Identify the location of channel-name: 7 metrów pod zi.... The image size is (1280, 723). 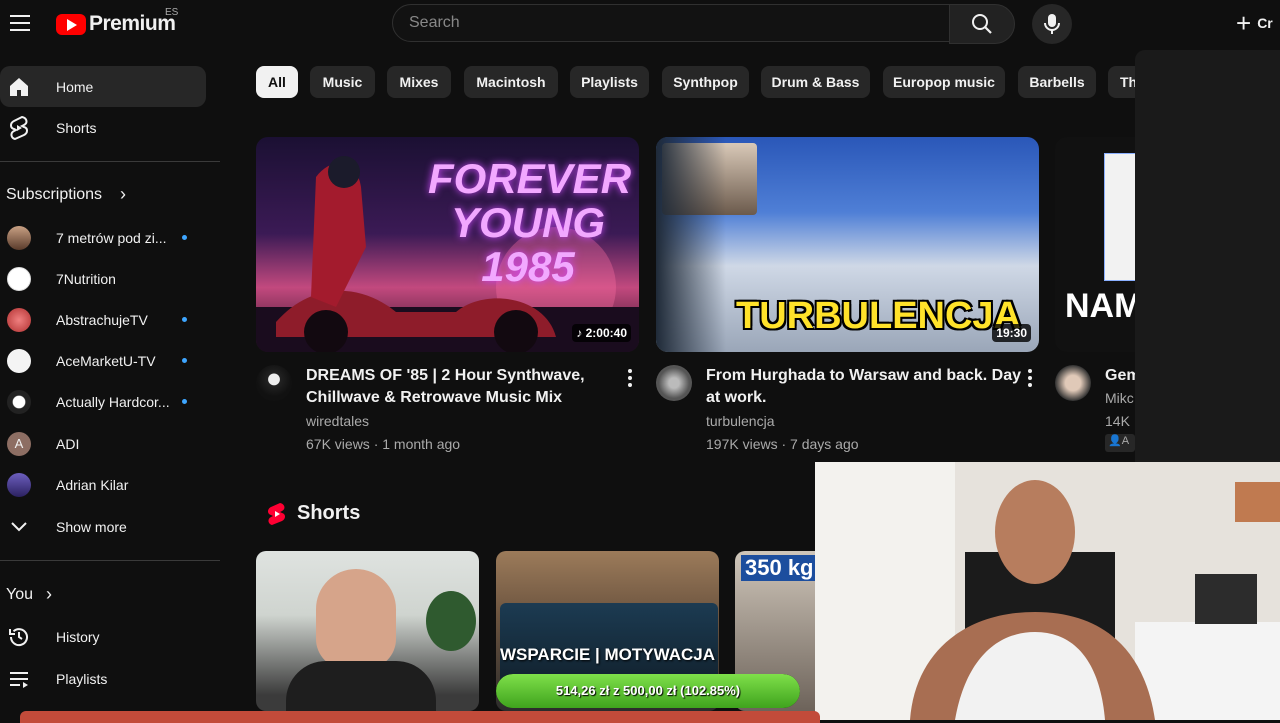
(111, 237).